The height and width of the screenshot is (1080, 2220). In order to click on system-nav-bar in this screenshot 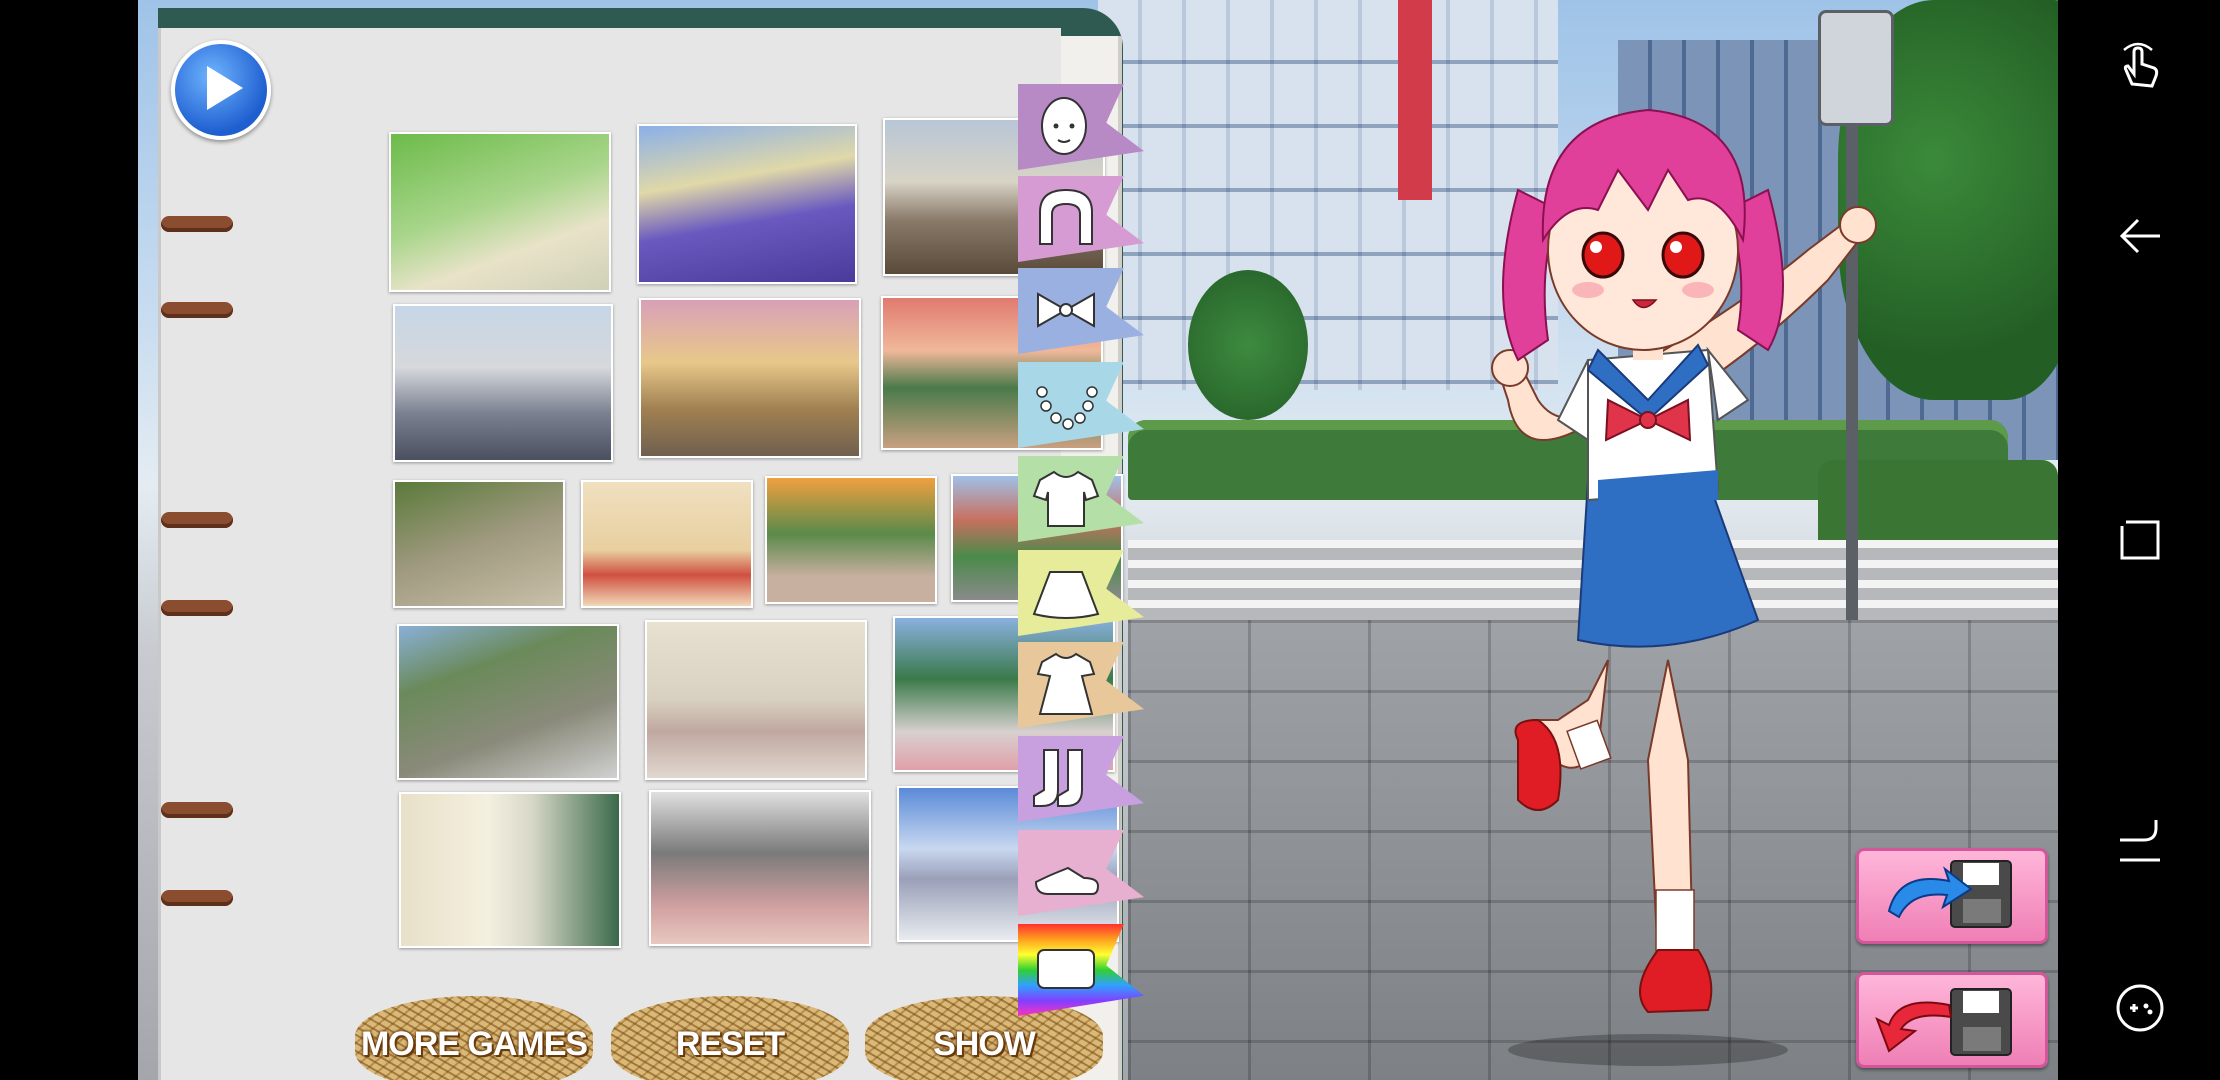, I will do `click(2139, 540)`.